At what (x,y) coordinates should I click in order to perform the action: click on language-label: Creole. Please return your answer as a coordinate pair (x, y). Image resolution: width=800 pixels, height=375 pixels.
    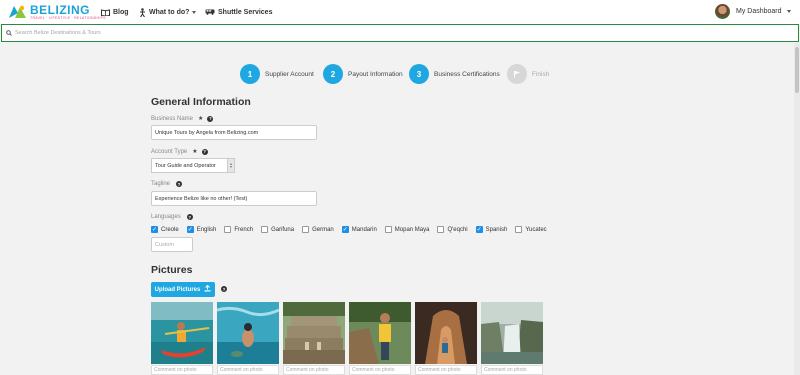
    Looking at the image, I should click on (170, 229).